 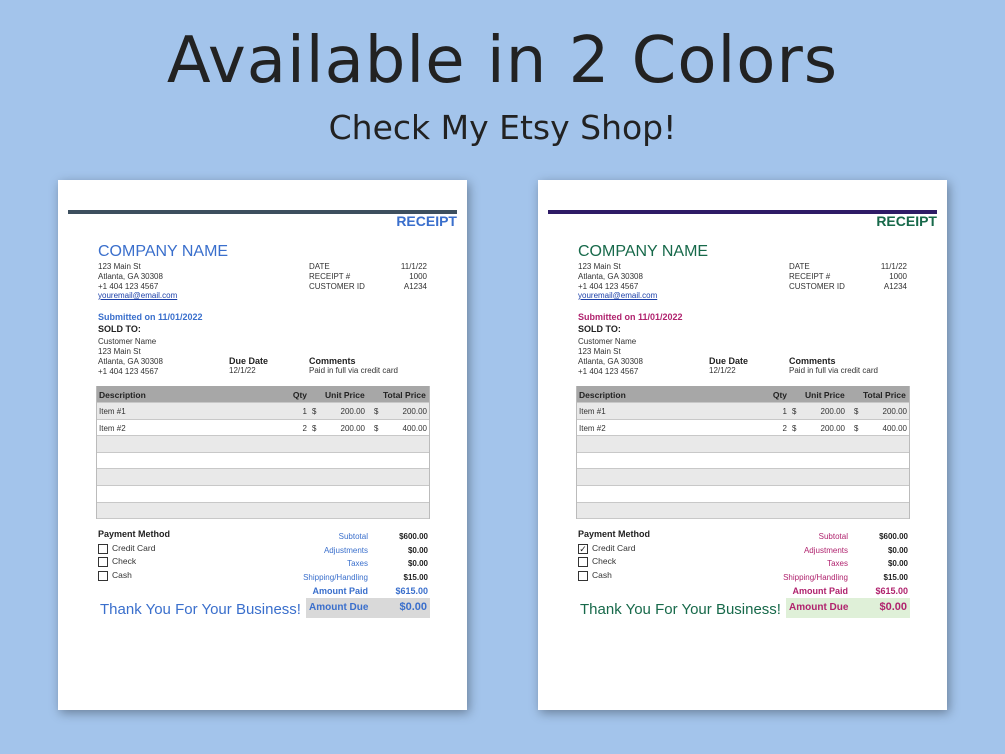 I want to click on payment-option-credit-card: ✓ Credit Card, so click(x=606, y=548).